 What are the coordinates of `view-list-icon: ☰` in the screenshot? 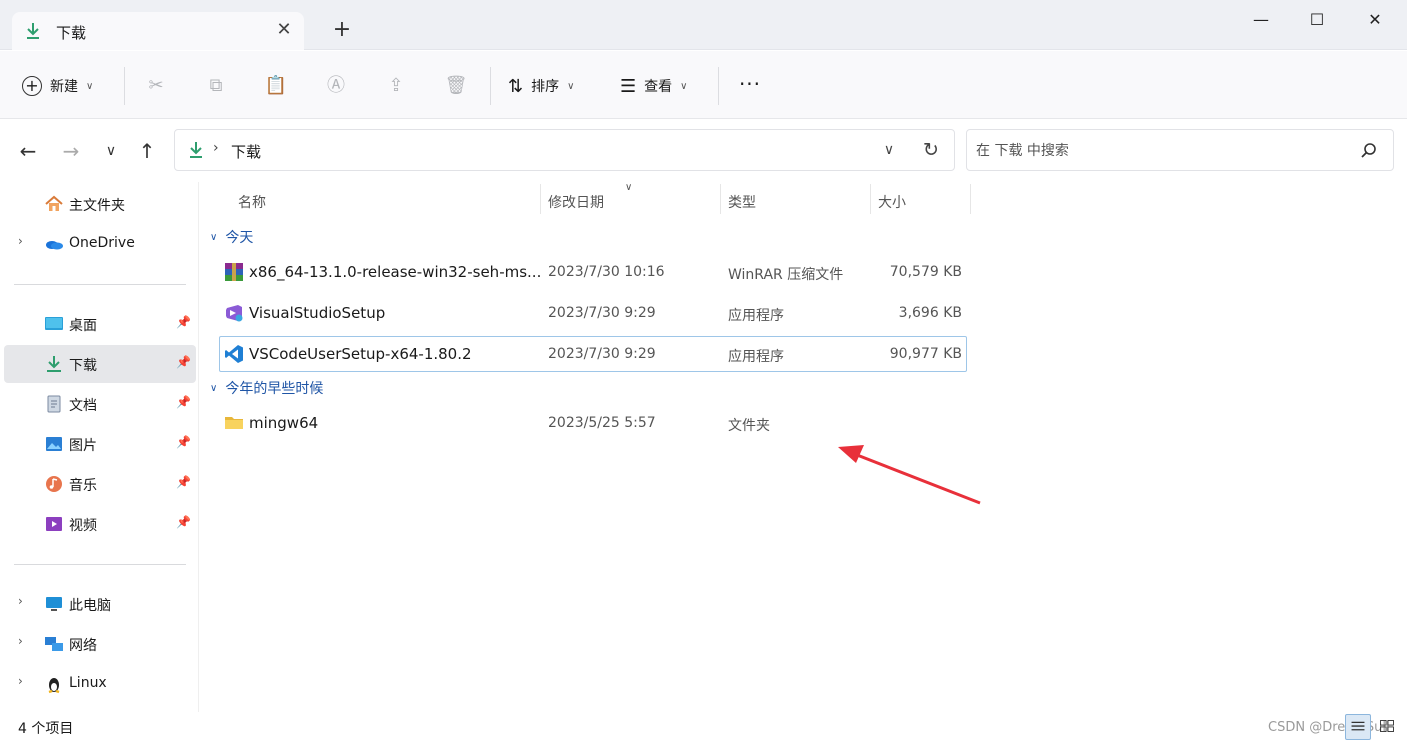 It's located at (628, 86).